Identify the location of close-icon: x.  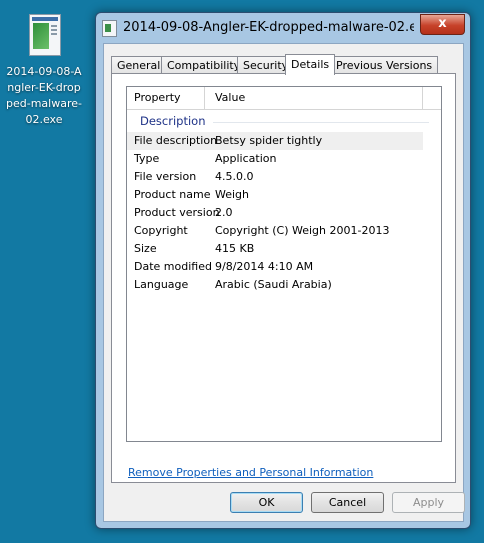
(442, 23).